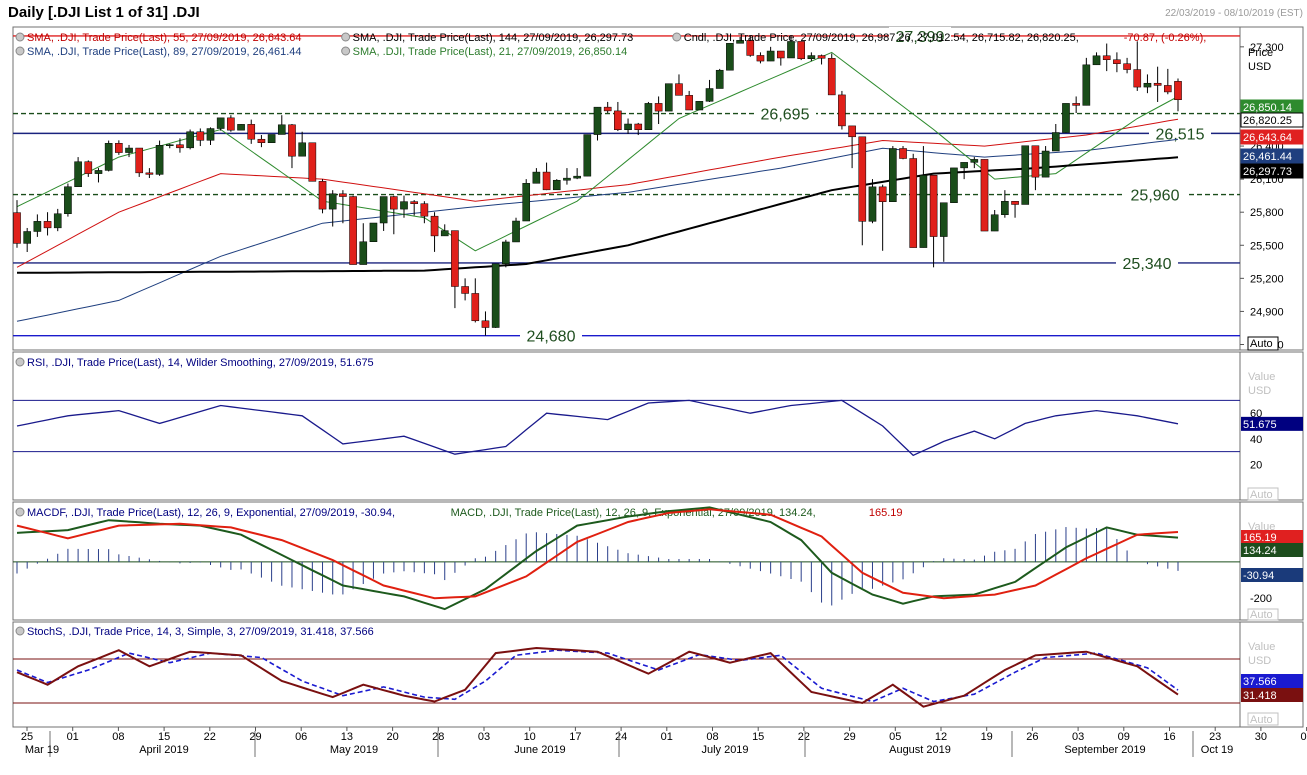 The image size is (1307, 775). Describe the element at coordinates (1261, 495) in the screenshot. I see `rsi-auto-label: Auto` at that location.